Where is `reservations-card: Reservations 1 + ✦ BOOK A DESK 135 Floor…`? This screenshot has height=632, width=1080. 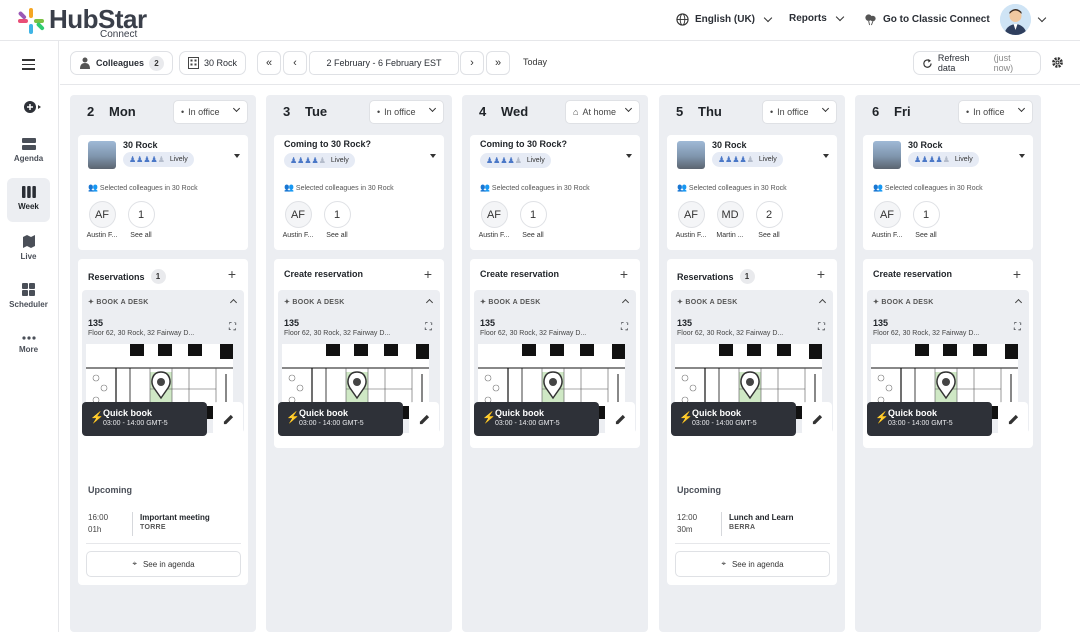 reservations-card: Reservations 1 + ✦ BOOK A DESK 135 Floor… is located at coordinates (163, 422).